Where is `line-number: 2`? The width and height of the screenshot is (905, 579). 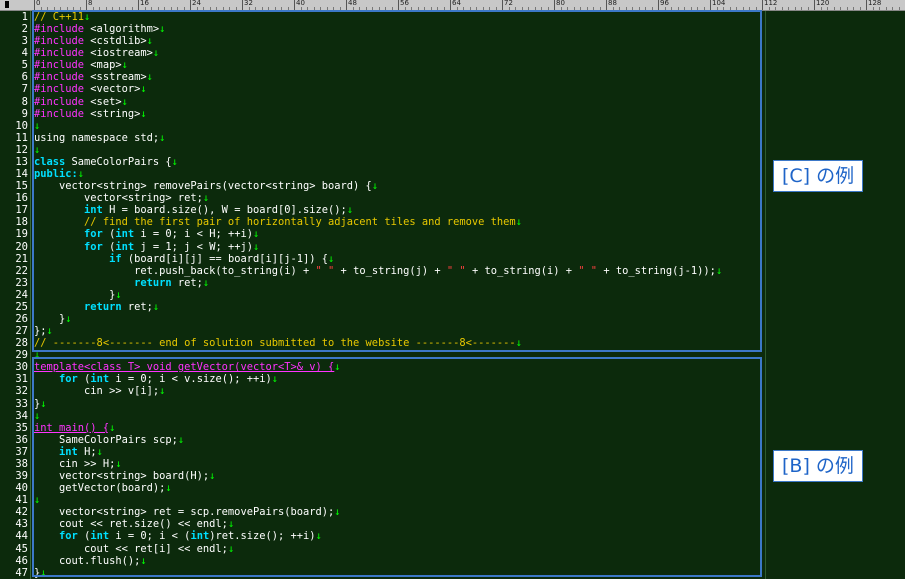 line-number: 2 is located at coordinates (24, 29).